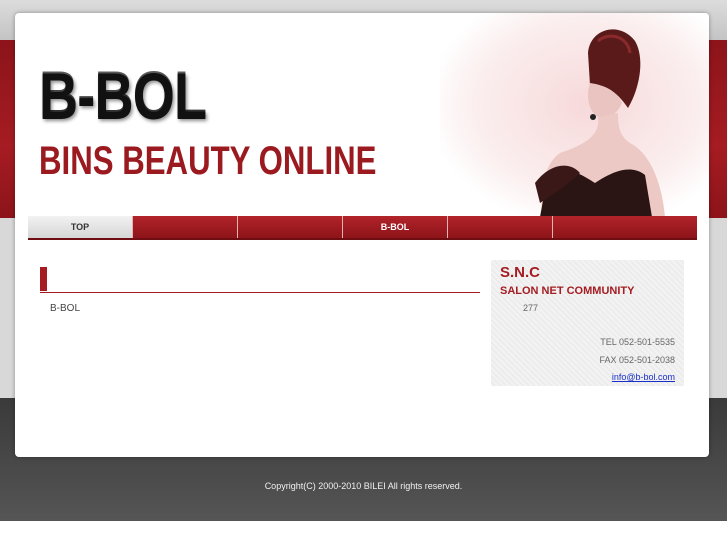  Describe the element at coordinates (574, 115) in the screenshot. I see `header-model-photo` at that location.